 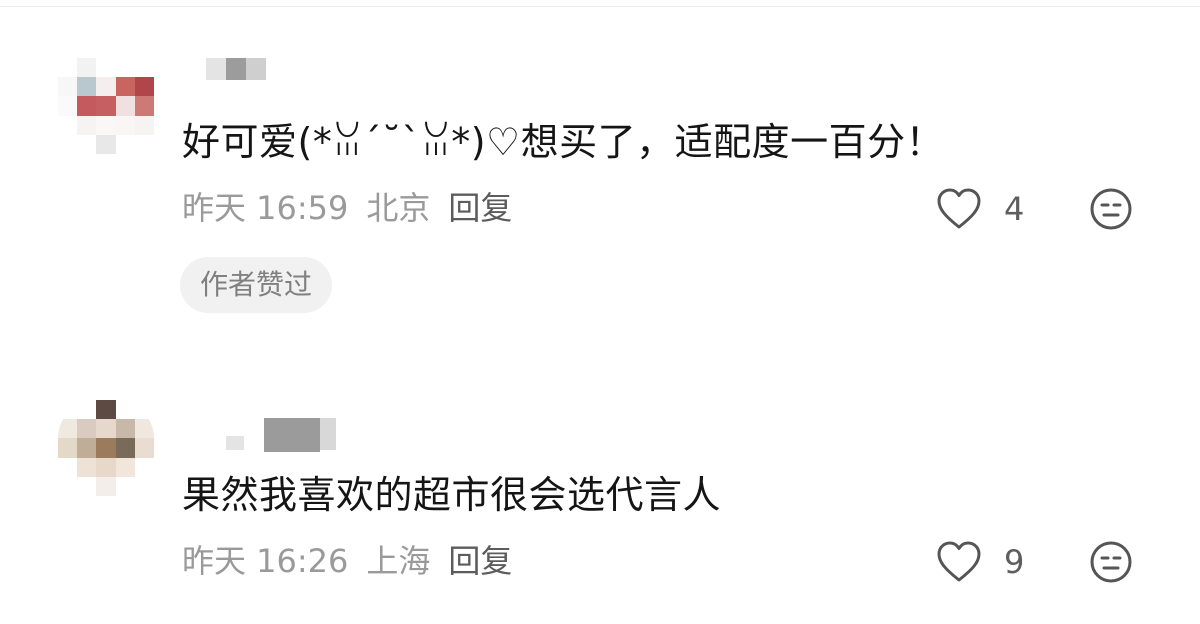 What do you see at coordinates (1014, 209) in the screenshot?
I see `like-count: 4` at bounding box center [1014, 209].